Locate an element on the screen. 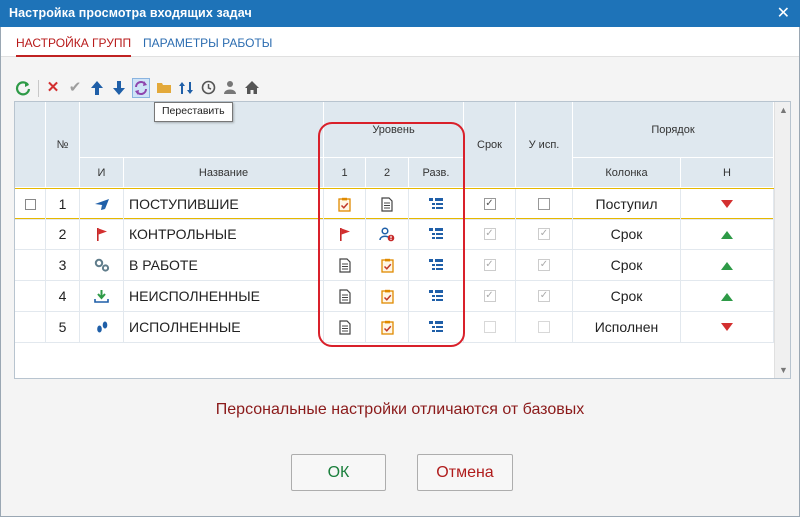  table-row: 4 НЕИСПОЛНЕННЫЕ ✓ ✓ Срок is located at coordinates (395, 296).